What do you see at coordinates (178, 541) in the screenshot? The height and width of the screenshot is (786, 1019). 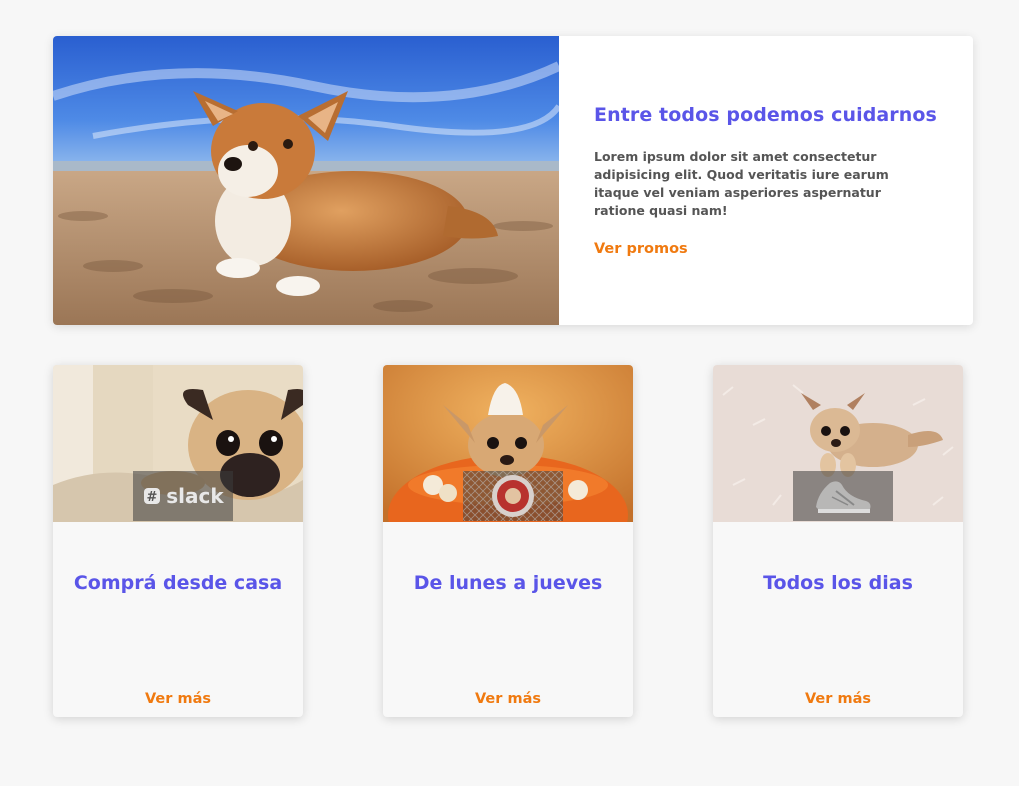 I see `promo-card-comprar: # slack Comprá desde casa Ver más` at bounding box center [178, 541].